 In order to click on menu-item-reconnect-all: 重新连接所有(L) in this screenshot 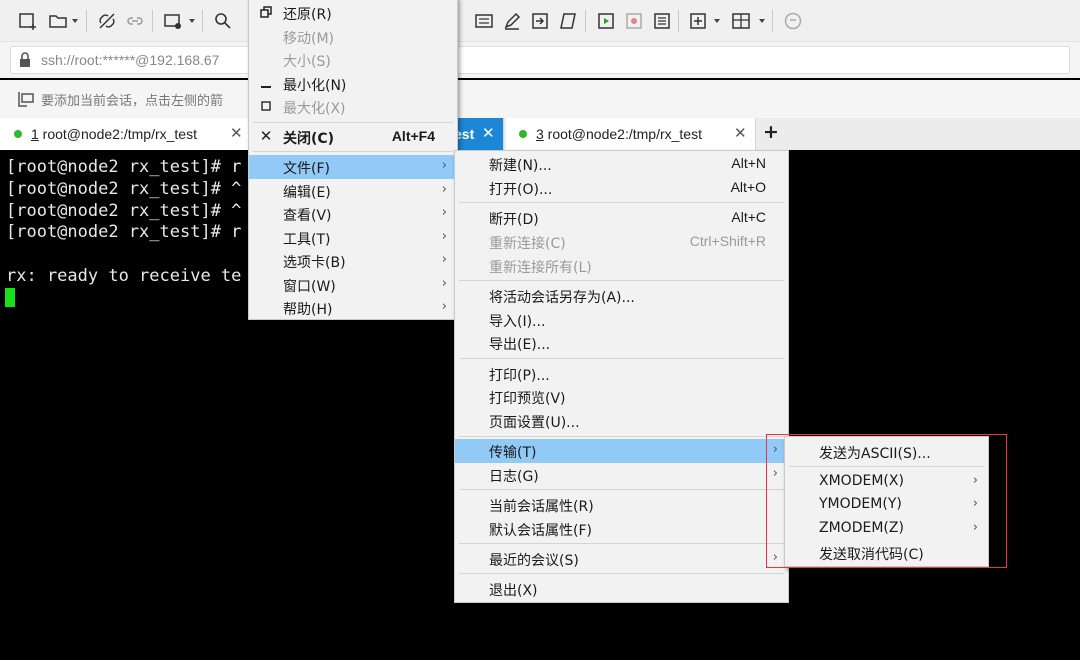, I will do `click(621, 266)`.